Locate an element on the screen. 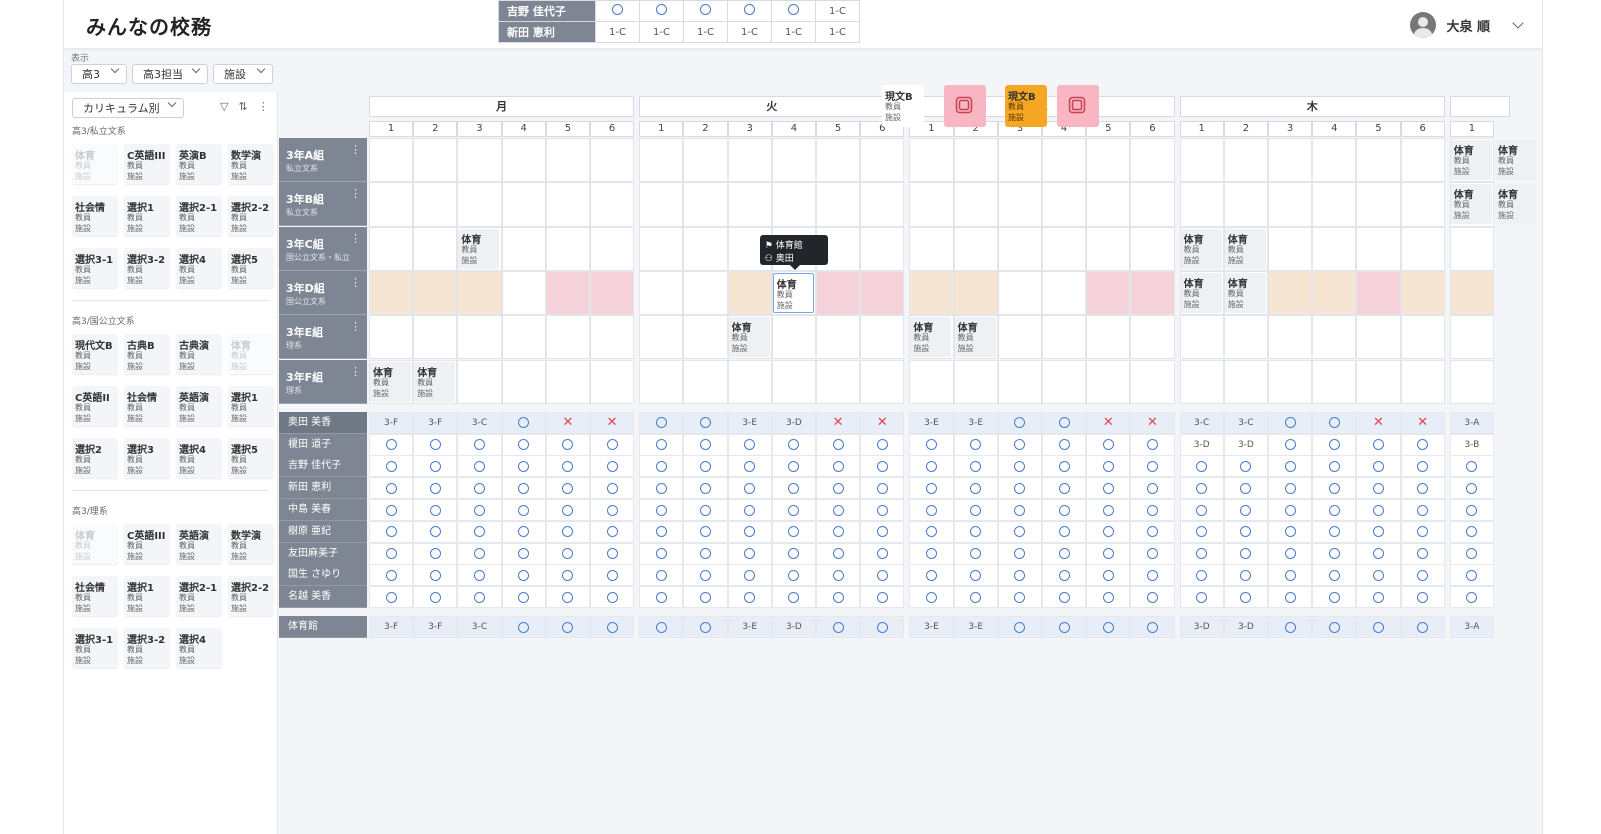 The image size is (1601, 834). subject-card: 選択2-2 教員 施設 is located at coordinates (251, 216).